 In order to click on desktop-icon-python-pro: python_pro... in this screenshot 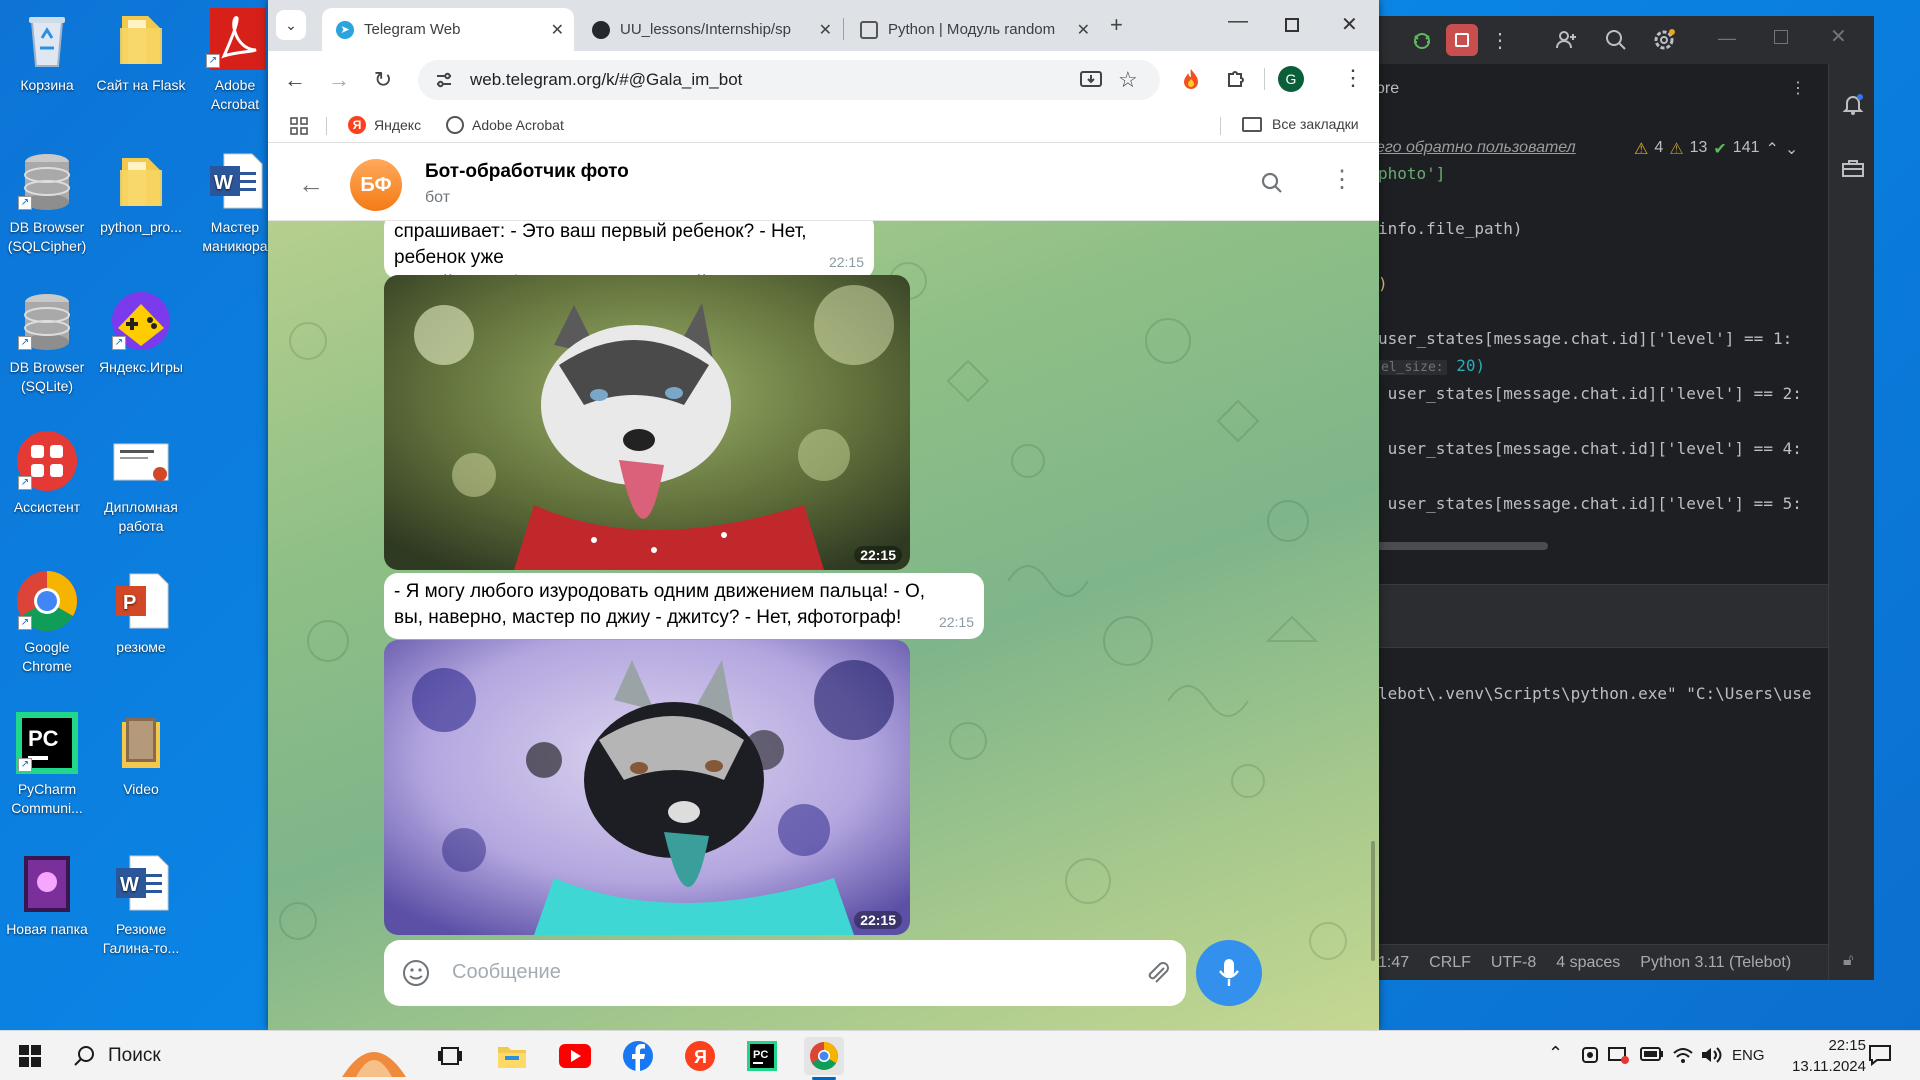, I will do `click(141, 193)`.